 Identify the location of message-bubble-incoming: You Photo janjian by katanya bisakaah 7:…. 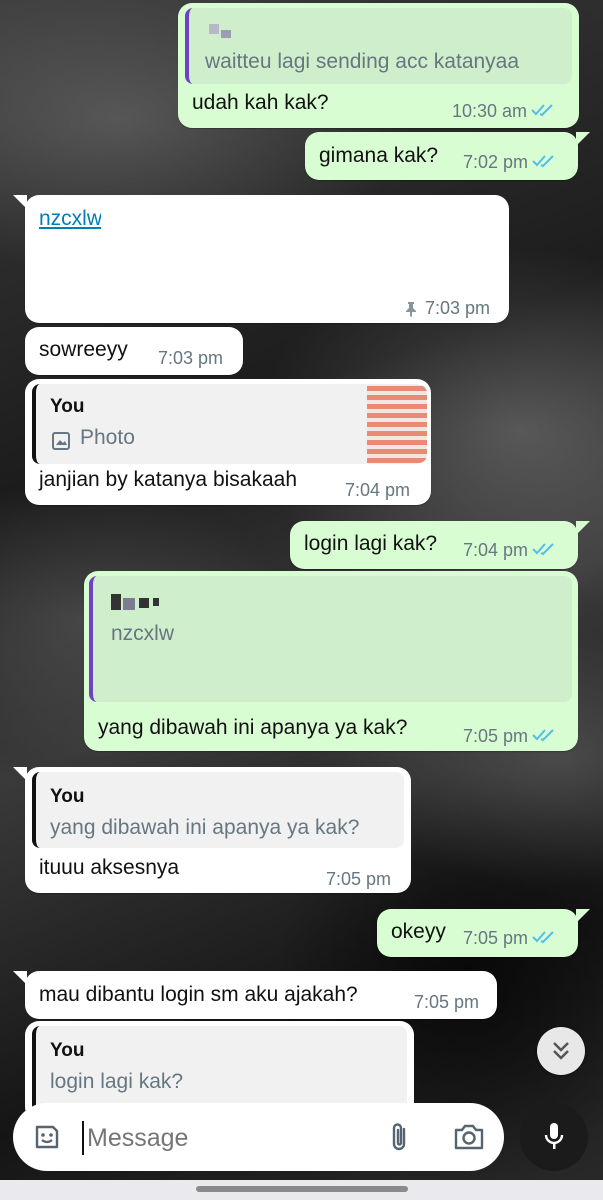
(228, 442).